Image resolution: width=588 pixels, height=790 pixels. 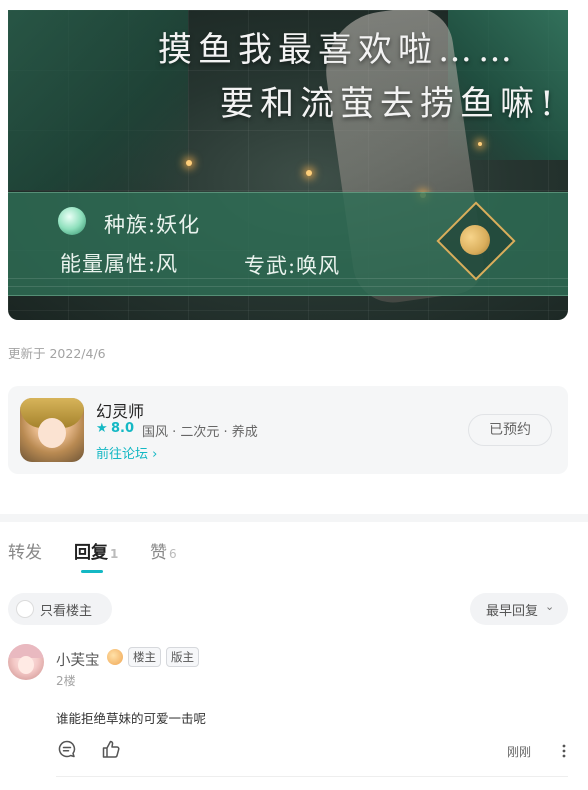 What do you see at coordinates (390, 104) in the screenshot?
I see `banner-title-line2: 要和流萤去捞鱼嘛!` at bounding box center [390, 104].